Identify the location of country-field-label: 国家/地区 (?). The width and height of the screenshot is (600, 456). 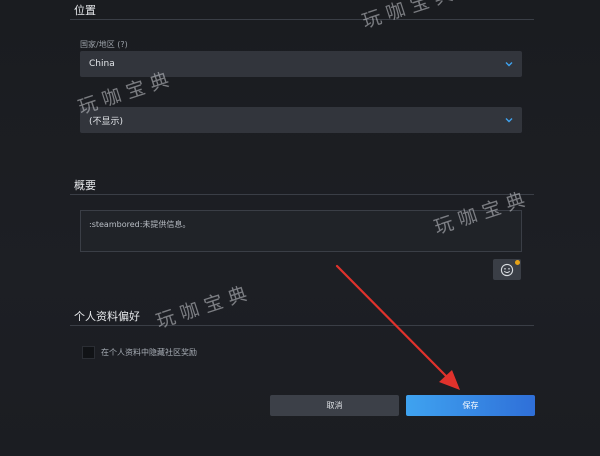
(104, 44).